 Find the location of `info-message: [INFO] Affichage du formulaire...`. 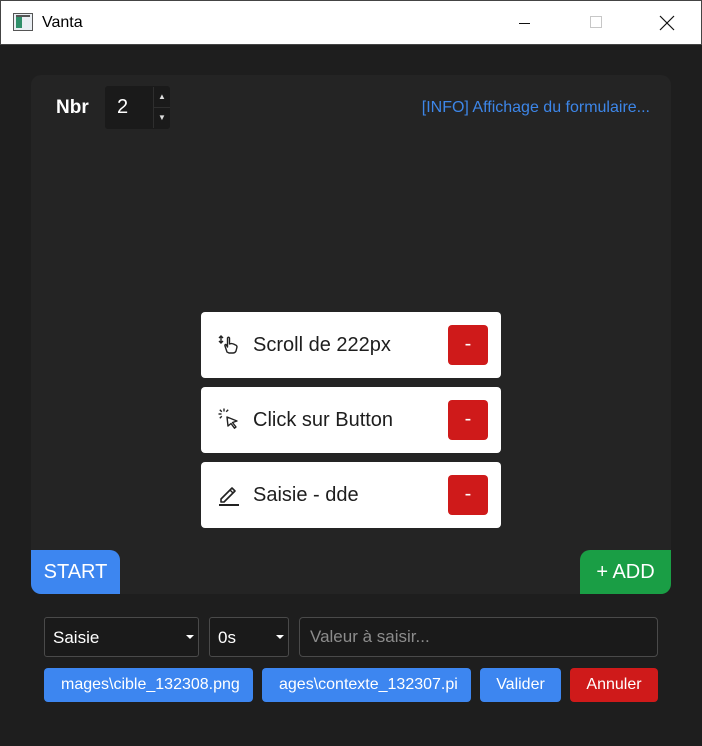

info-message: [INFO] Affichage du formulaire... is located at coordinates (535, 107).